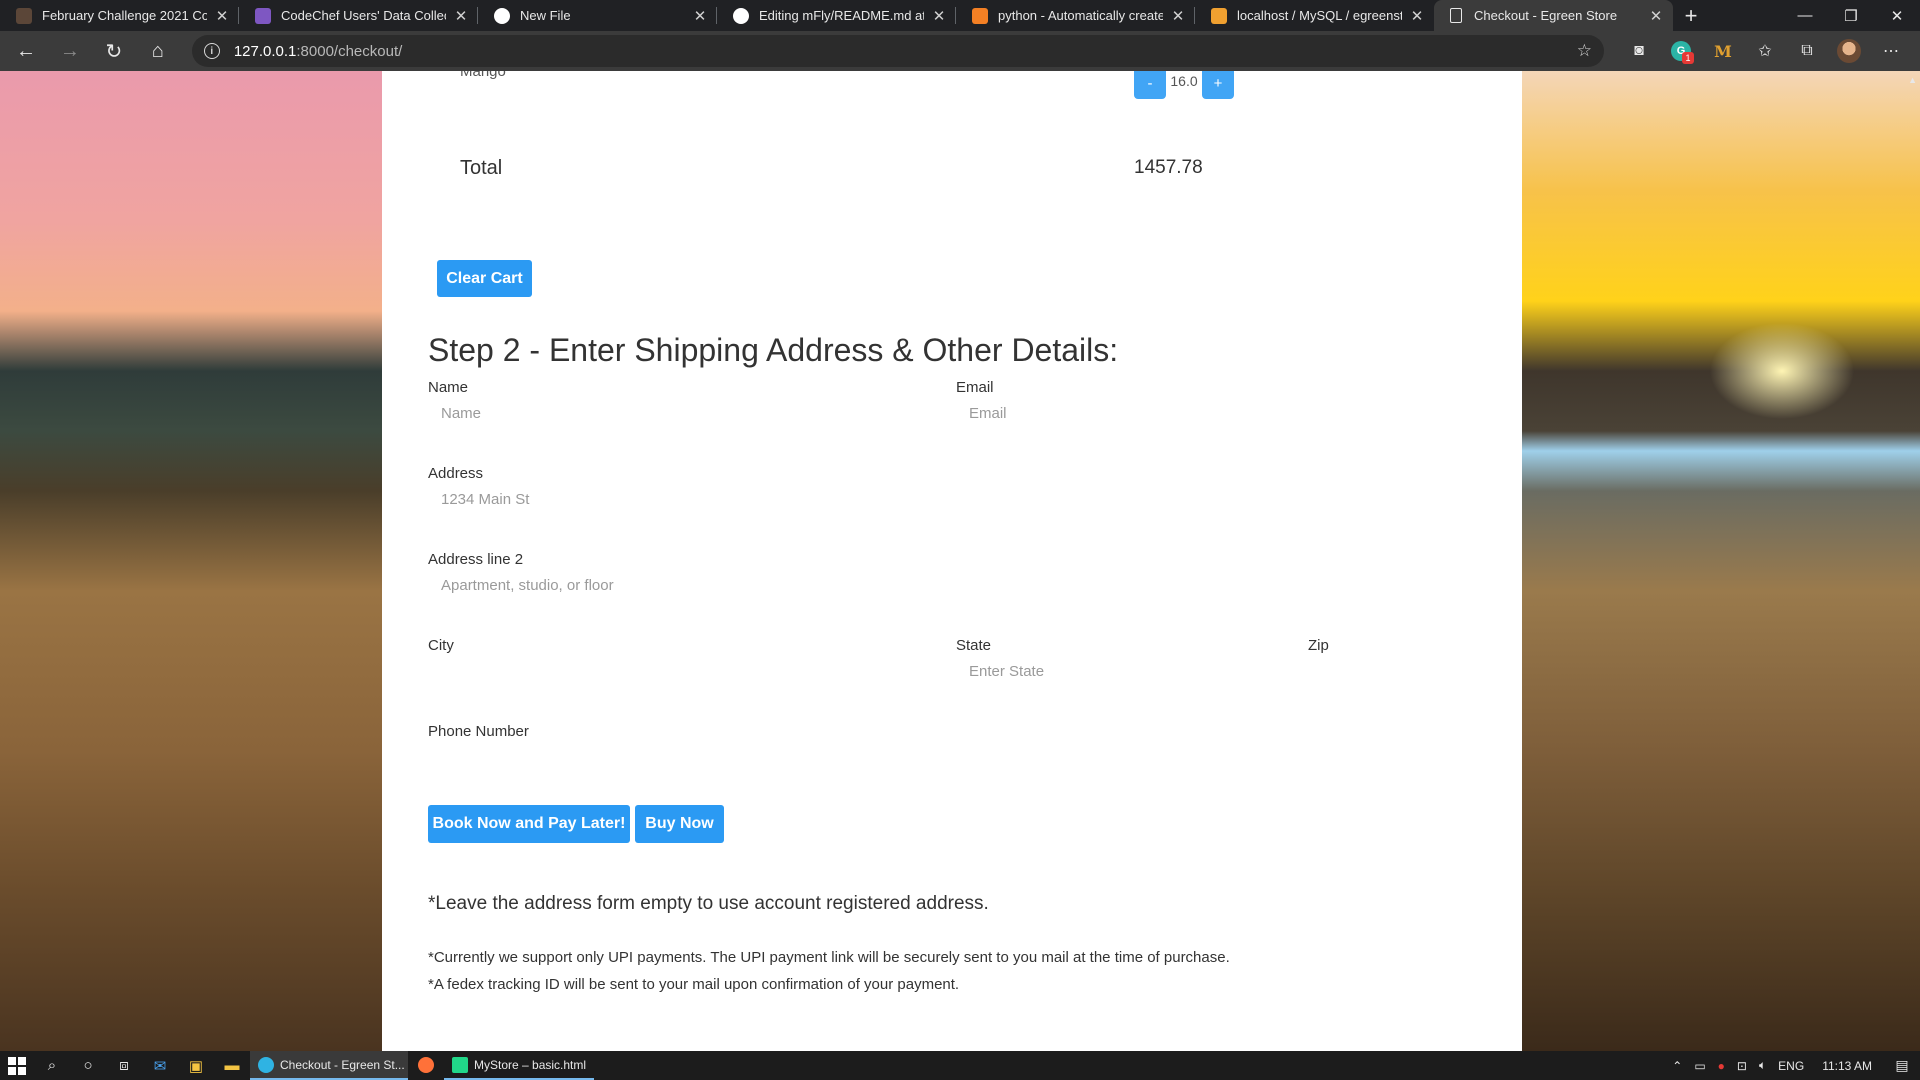 This screenshot has width=1920, height=1080. Describe the element at coordinates (263, 15) in the screenshot. I see `forms-icon` at that location.